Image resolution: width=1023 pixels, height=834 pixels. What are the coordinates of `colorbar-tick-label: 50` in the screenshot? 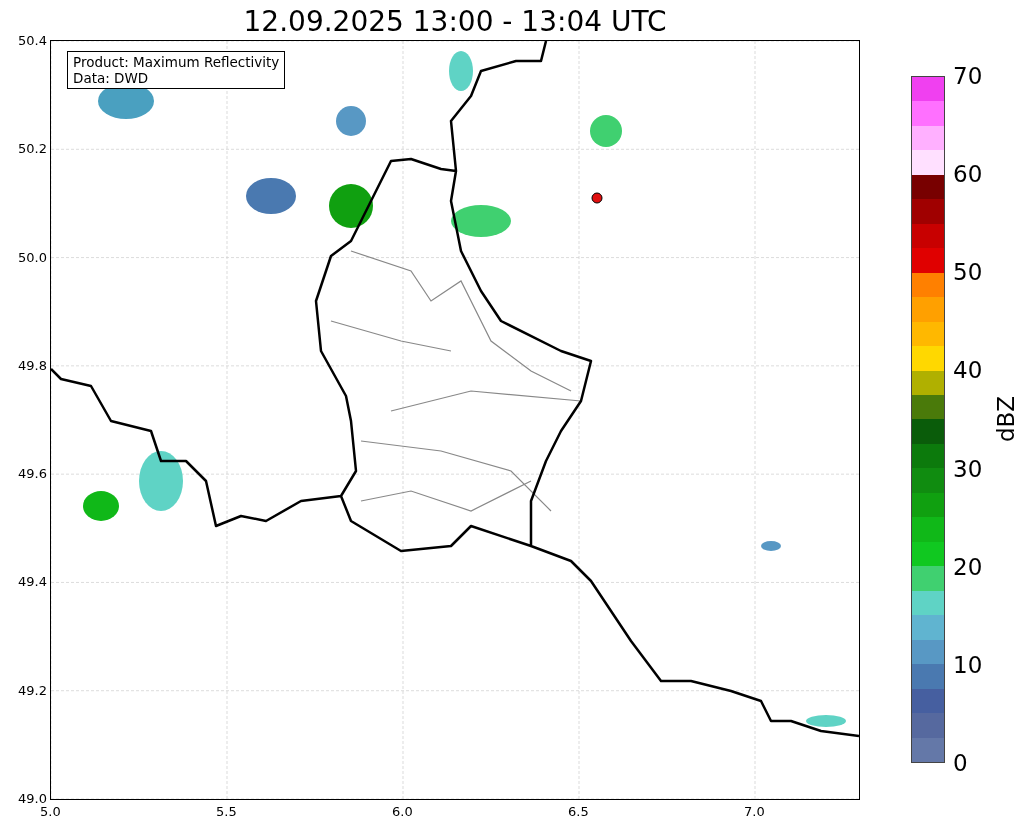 It's located at (968, 272).